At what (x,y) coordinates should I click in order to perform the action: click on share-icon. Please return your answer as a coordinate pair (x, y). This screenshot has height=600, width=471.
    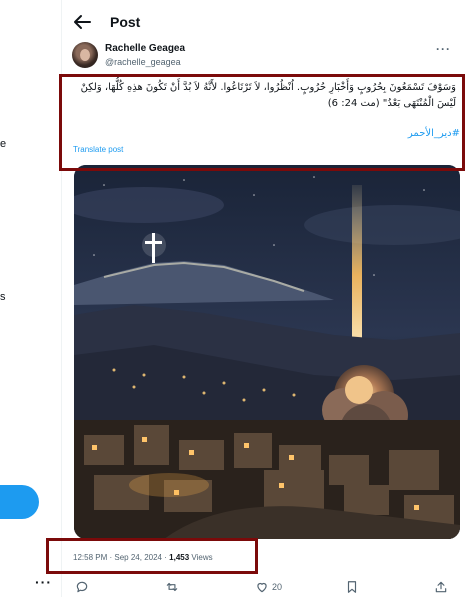
    Looking at the image, I should click on (441, 587).